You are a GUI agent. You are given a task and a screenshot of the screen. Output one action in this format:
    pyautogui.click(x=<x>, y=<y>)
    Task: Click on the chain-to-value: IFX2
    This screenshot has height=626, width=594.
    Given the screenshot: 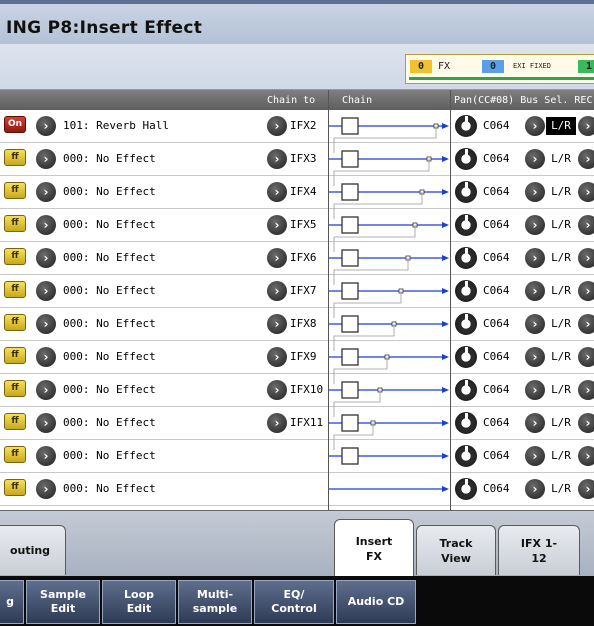 What is the action you would take?
    pyautogui.click(x=303, y=125)
    